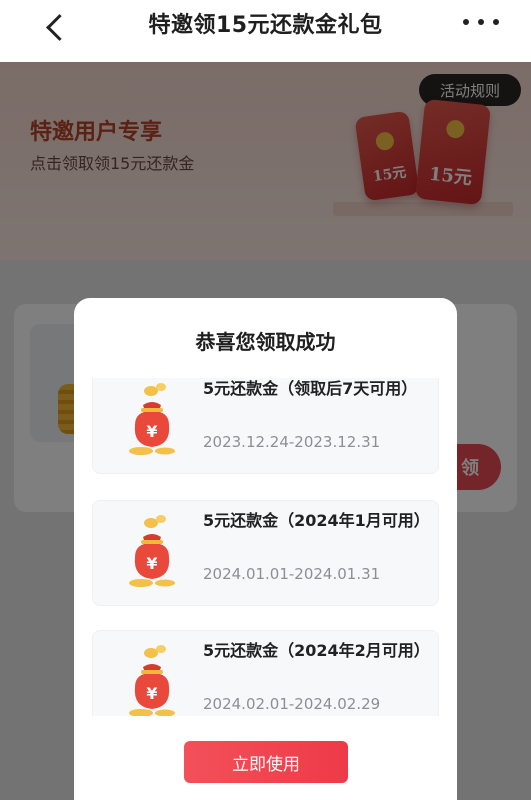 The image size is (531, 800). What do you see at coordinates (265, 25) in the screenshot?
I see `page-title: 特邀领15元还款金礼包` at bounding box center [265, 25].